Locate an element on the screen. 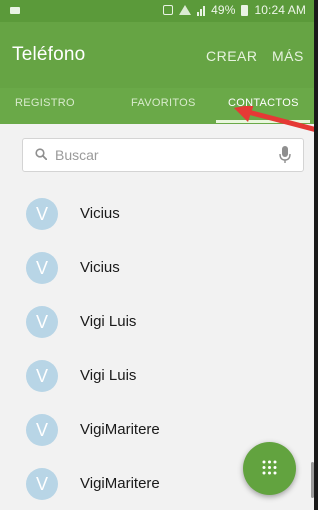 Image resolution: width=320 pixels, height=510 pixels. dialpad-button is located at coordinates (269, 468).